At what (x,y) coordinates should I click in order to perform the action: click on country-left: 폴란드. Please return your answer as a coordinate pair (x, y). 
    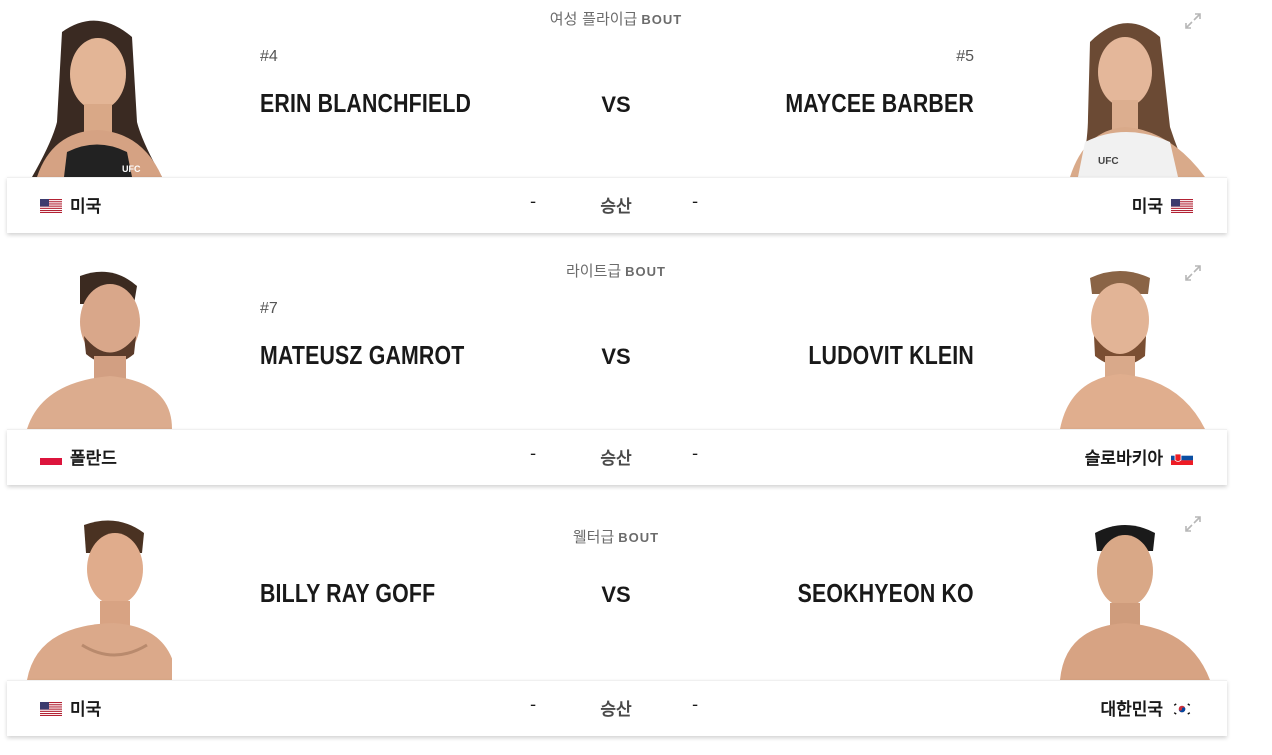
    Looking at the image, I should click on (78, 456).